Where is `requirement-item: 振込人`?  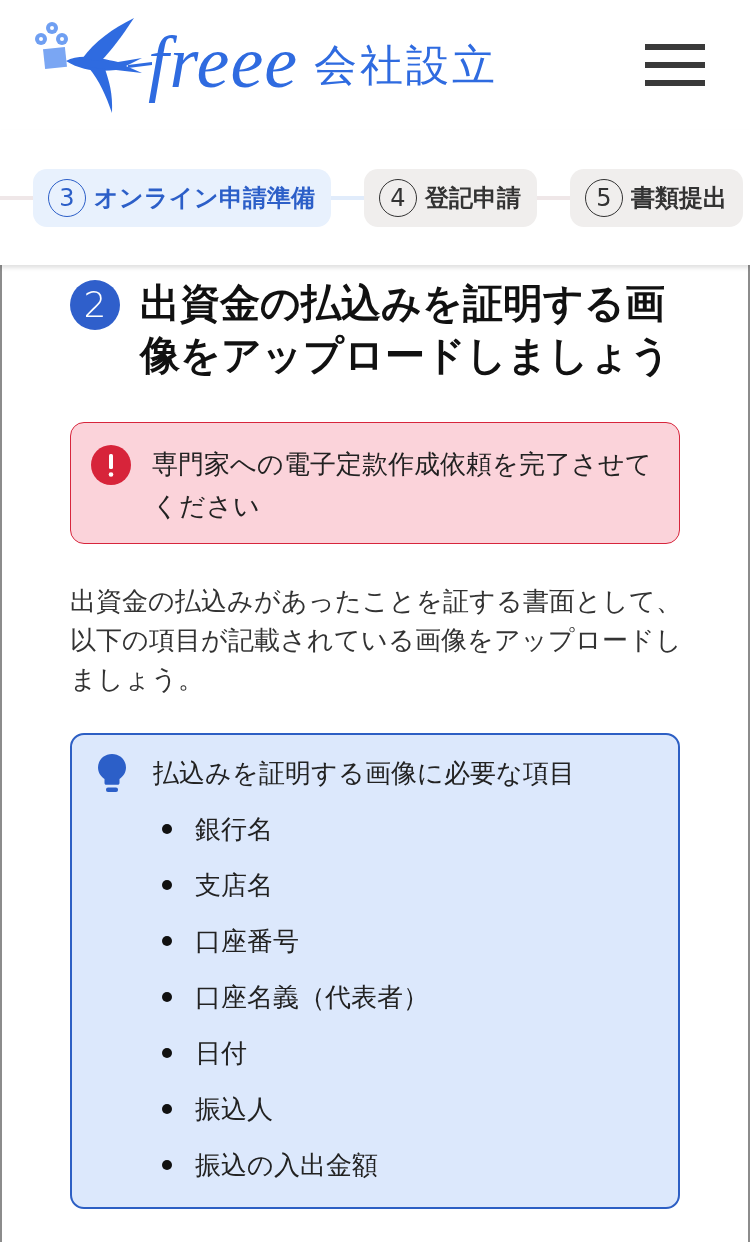 requirement-item: 振込人 is located at coordinates (234, 1109).